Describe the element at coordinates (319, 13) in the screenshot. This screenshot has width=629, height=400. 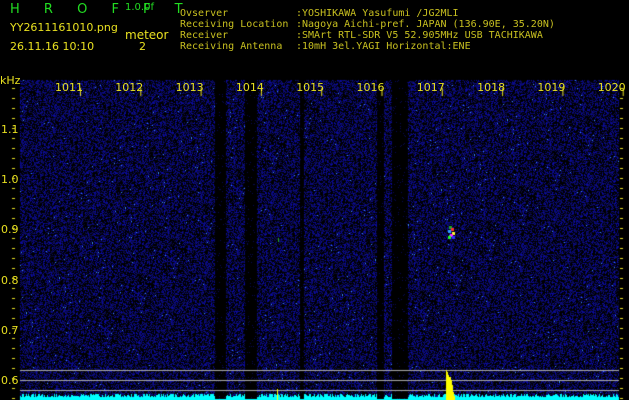
I see `info-observer: Ovserver:YOSHIKAWA Yasufumi /JG2MLI` at that location.